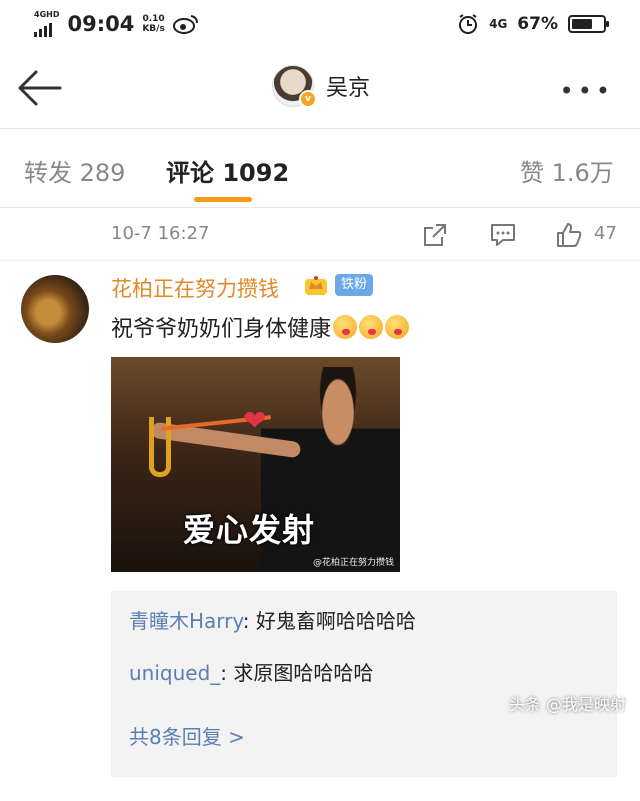 The image size is (640, 801). I want to click on footer-watermark: 头条 @我是映射, so click(567, 704).